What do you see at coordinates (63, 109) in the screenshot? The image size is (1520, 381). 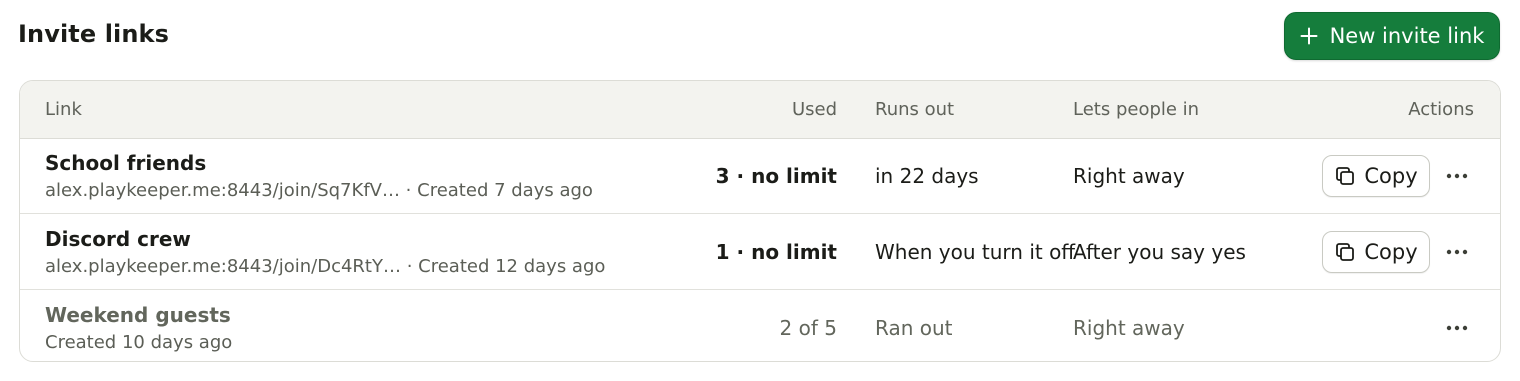 I see `column-header-link: Link` at bounding box center [63, 109].